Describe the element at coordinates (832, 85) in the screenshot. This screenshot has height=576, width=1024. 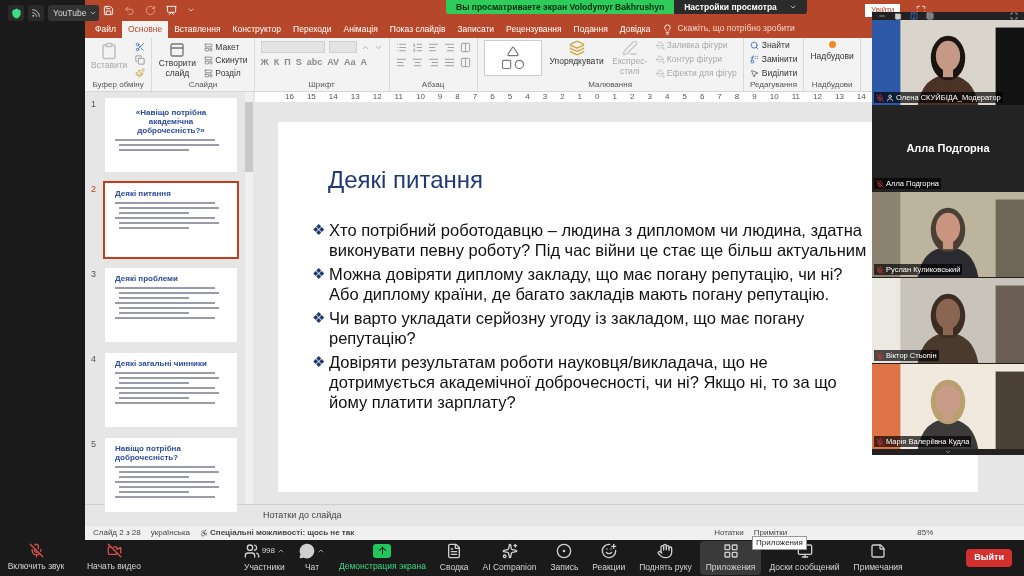
I see `ribbon-group-label: Надбудови` at that location.